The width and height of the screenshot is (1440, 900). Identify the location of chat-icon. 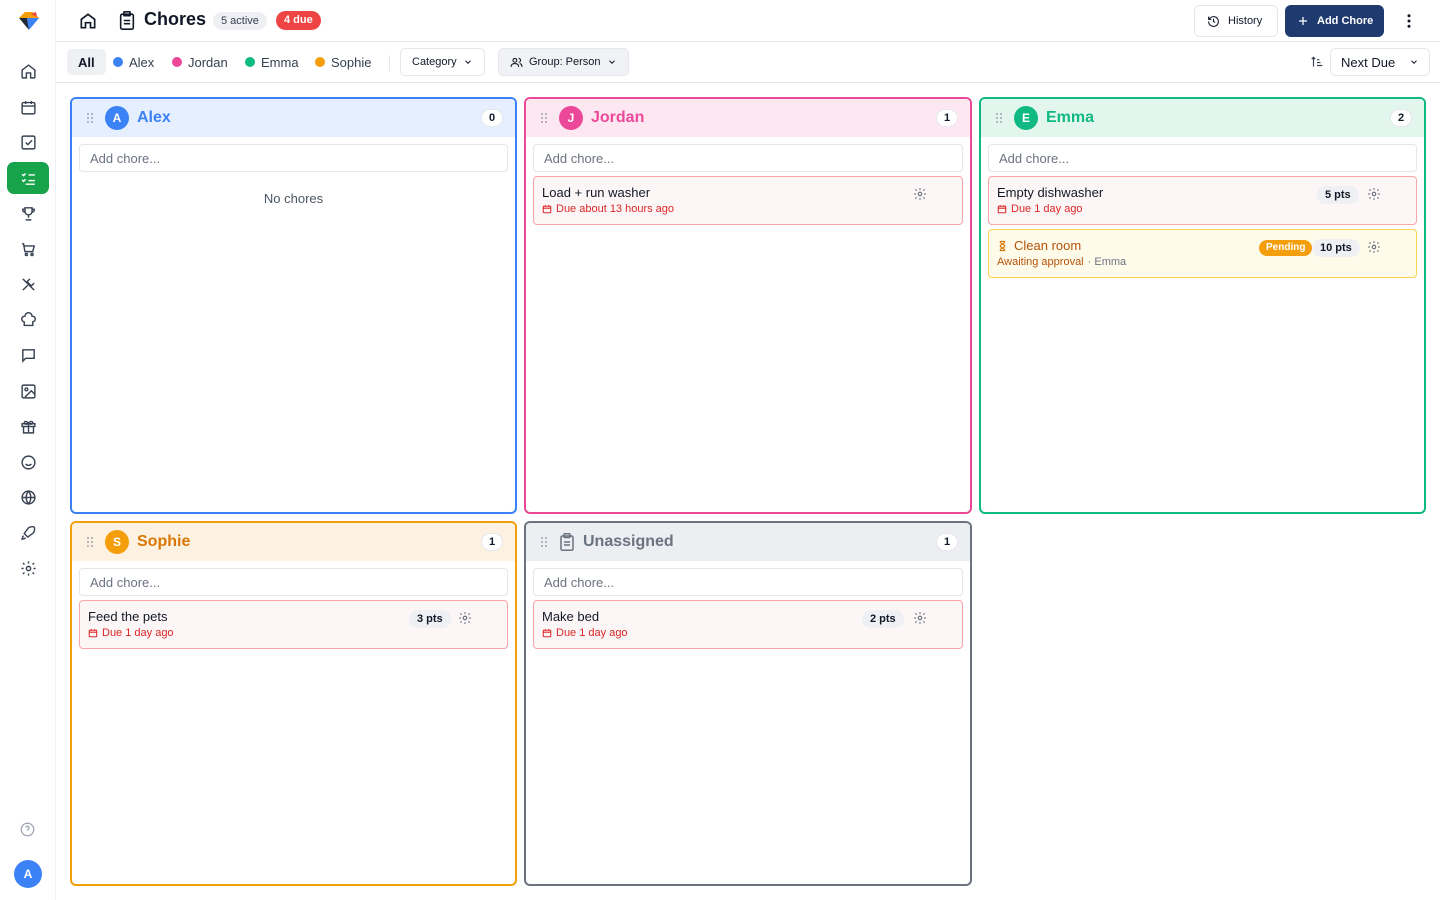
(28, 355).